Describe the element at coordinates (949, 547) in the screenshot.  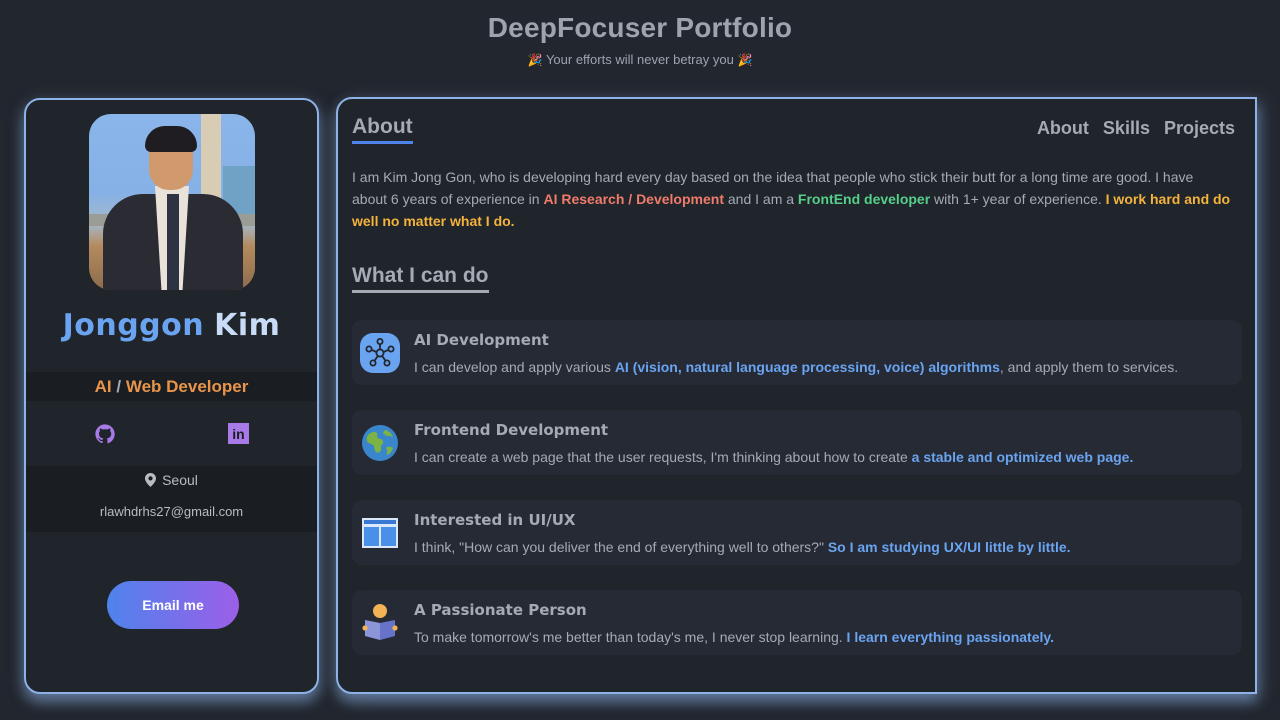
I see `skill-highlight: So I am studying UX/UI little by little.` at that location.